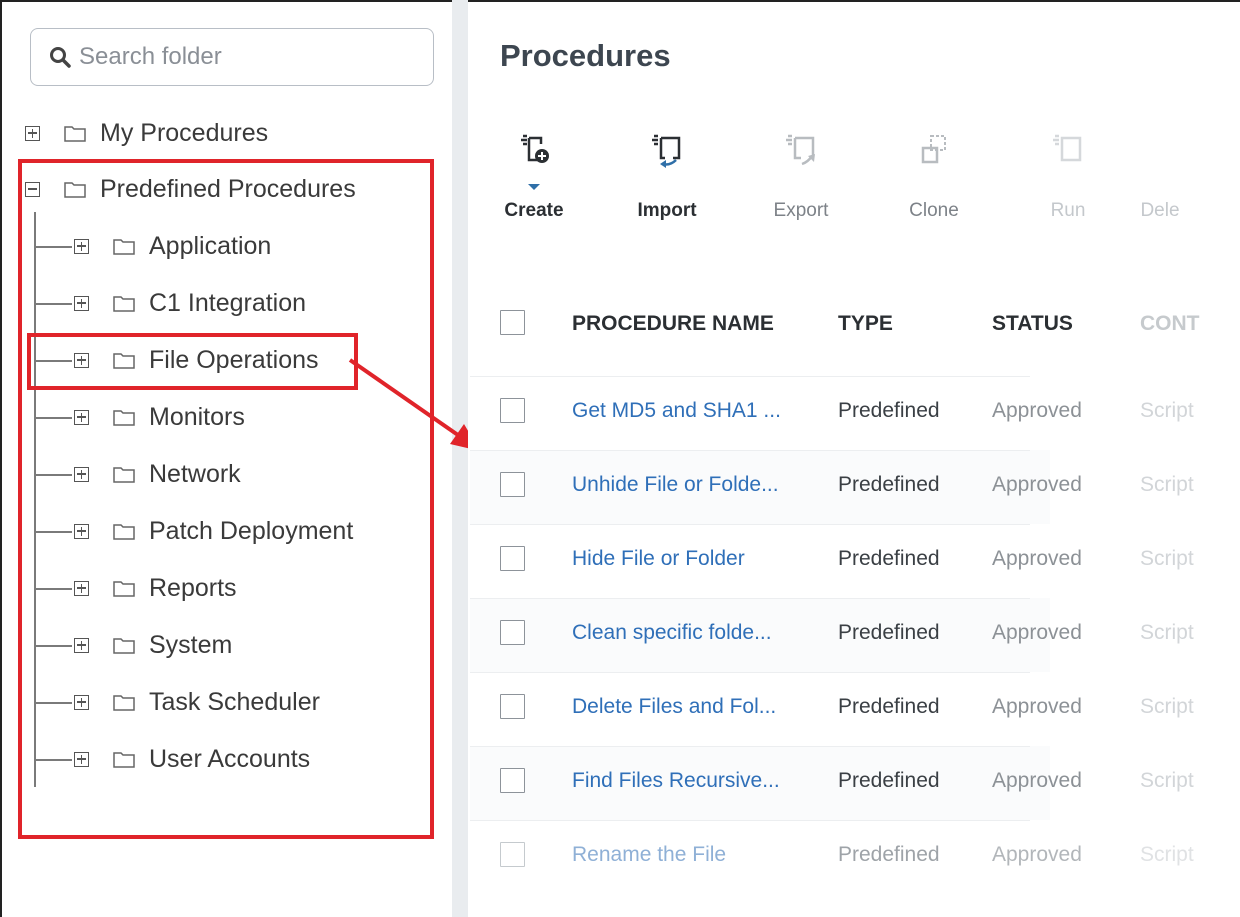 Image resolution: width=1240 pixels, height=917 pixels. I want to click on run-button: Run, so click(1068, 177).